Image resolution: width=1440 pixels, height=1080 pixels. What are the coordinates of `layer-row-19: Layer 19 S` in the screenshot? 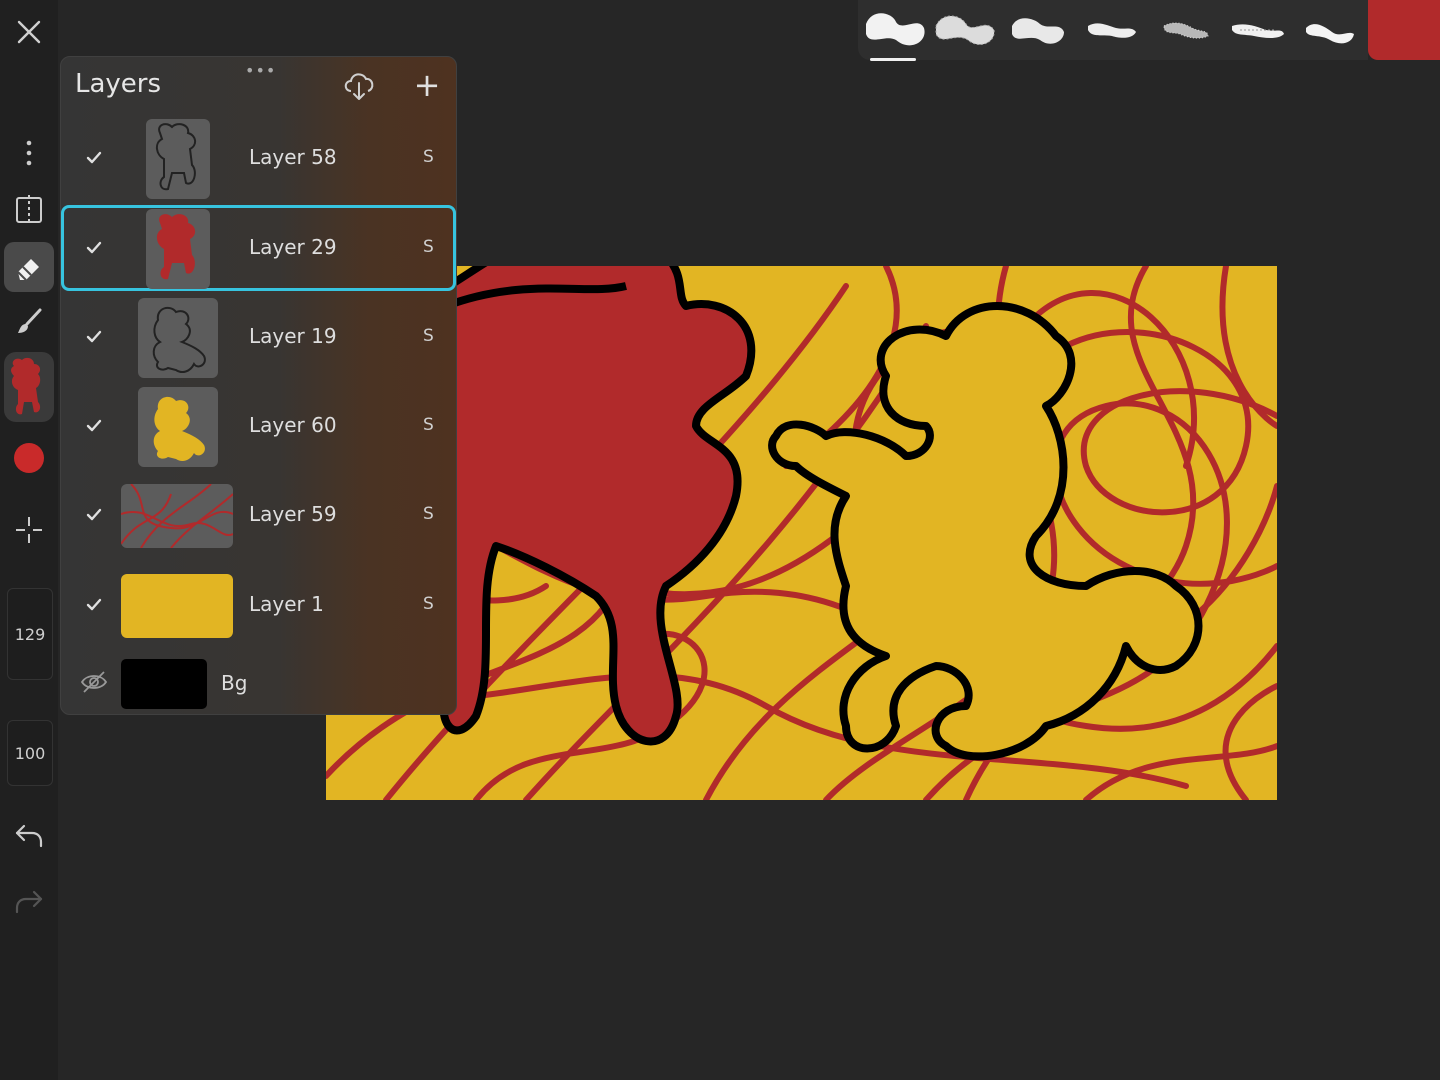 It's located at (258, 337).